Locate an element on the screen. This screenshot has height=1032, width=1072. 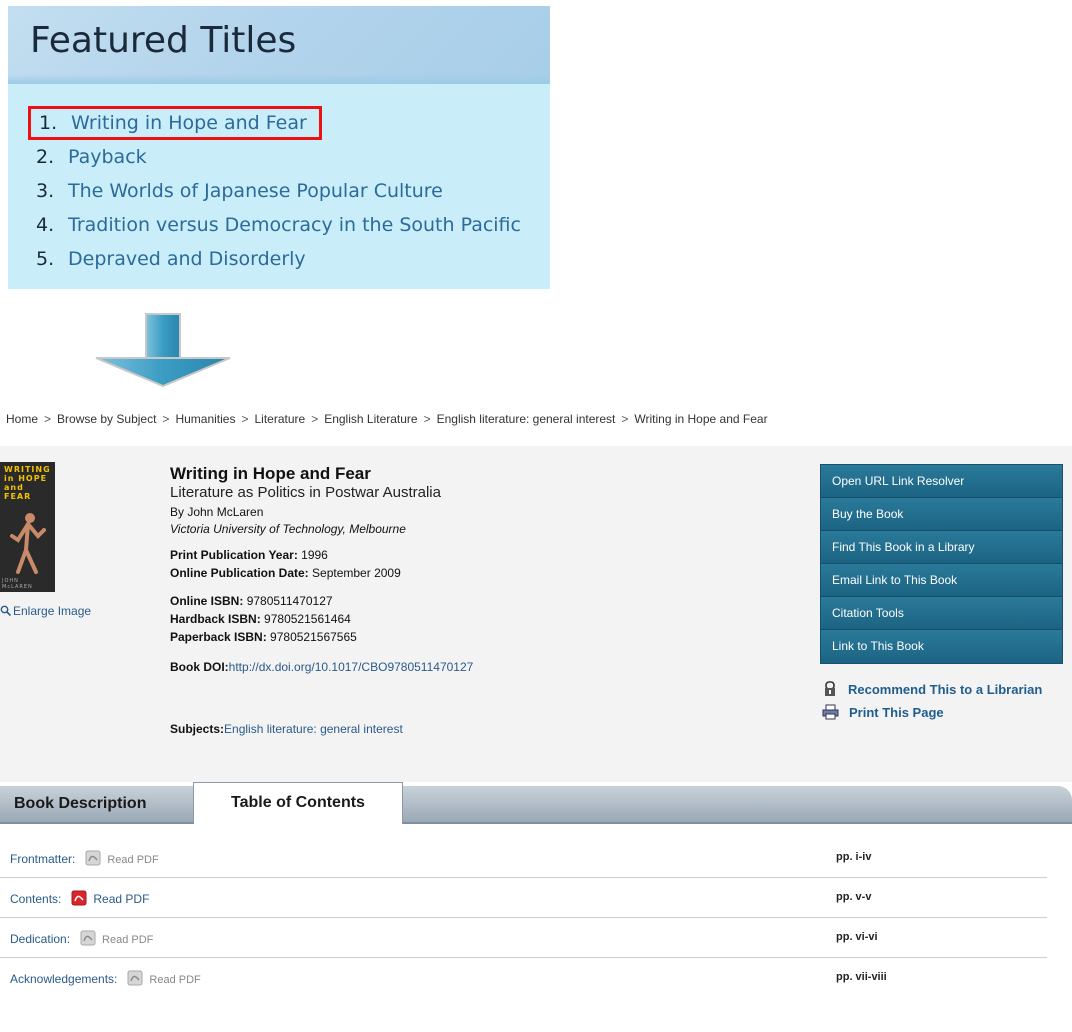
book-author: By John McLaren is located at coordinates (217, 512).